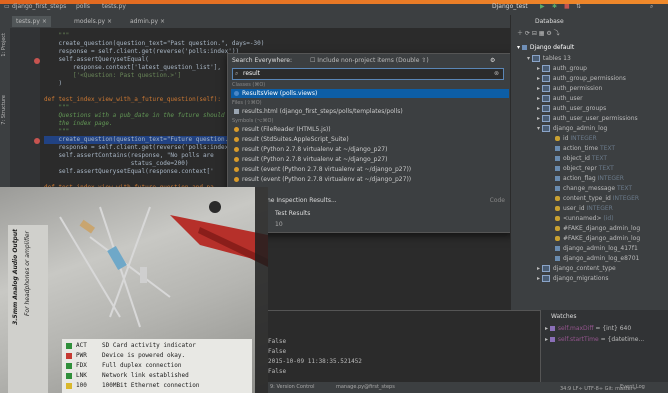 Image resolution: width=668 pixels, height=393 pixels. I want to click on table-label: auth_permission, so click(577, 88).